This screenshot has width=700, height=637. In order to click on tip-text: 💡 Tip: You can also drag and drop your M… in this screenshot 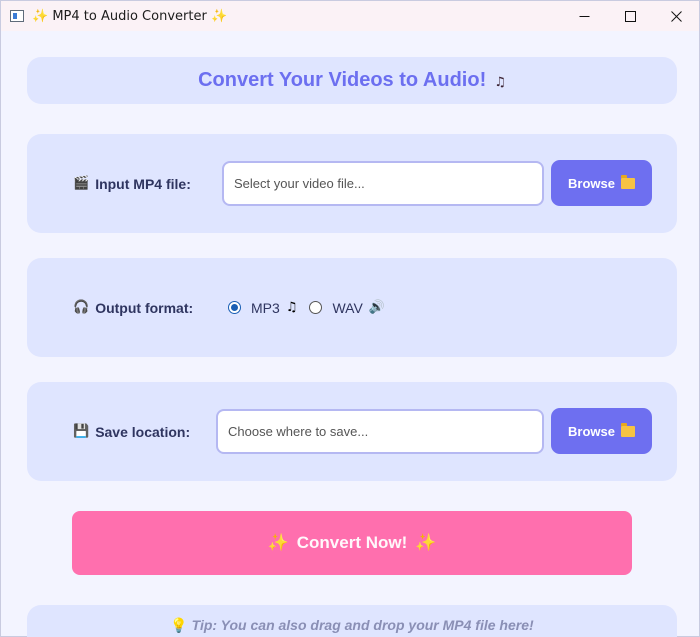, I will do `click(352, 625)`.